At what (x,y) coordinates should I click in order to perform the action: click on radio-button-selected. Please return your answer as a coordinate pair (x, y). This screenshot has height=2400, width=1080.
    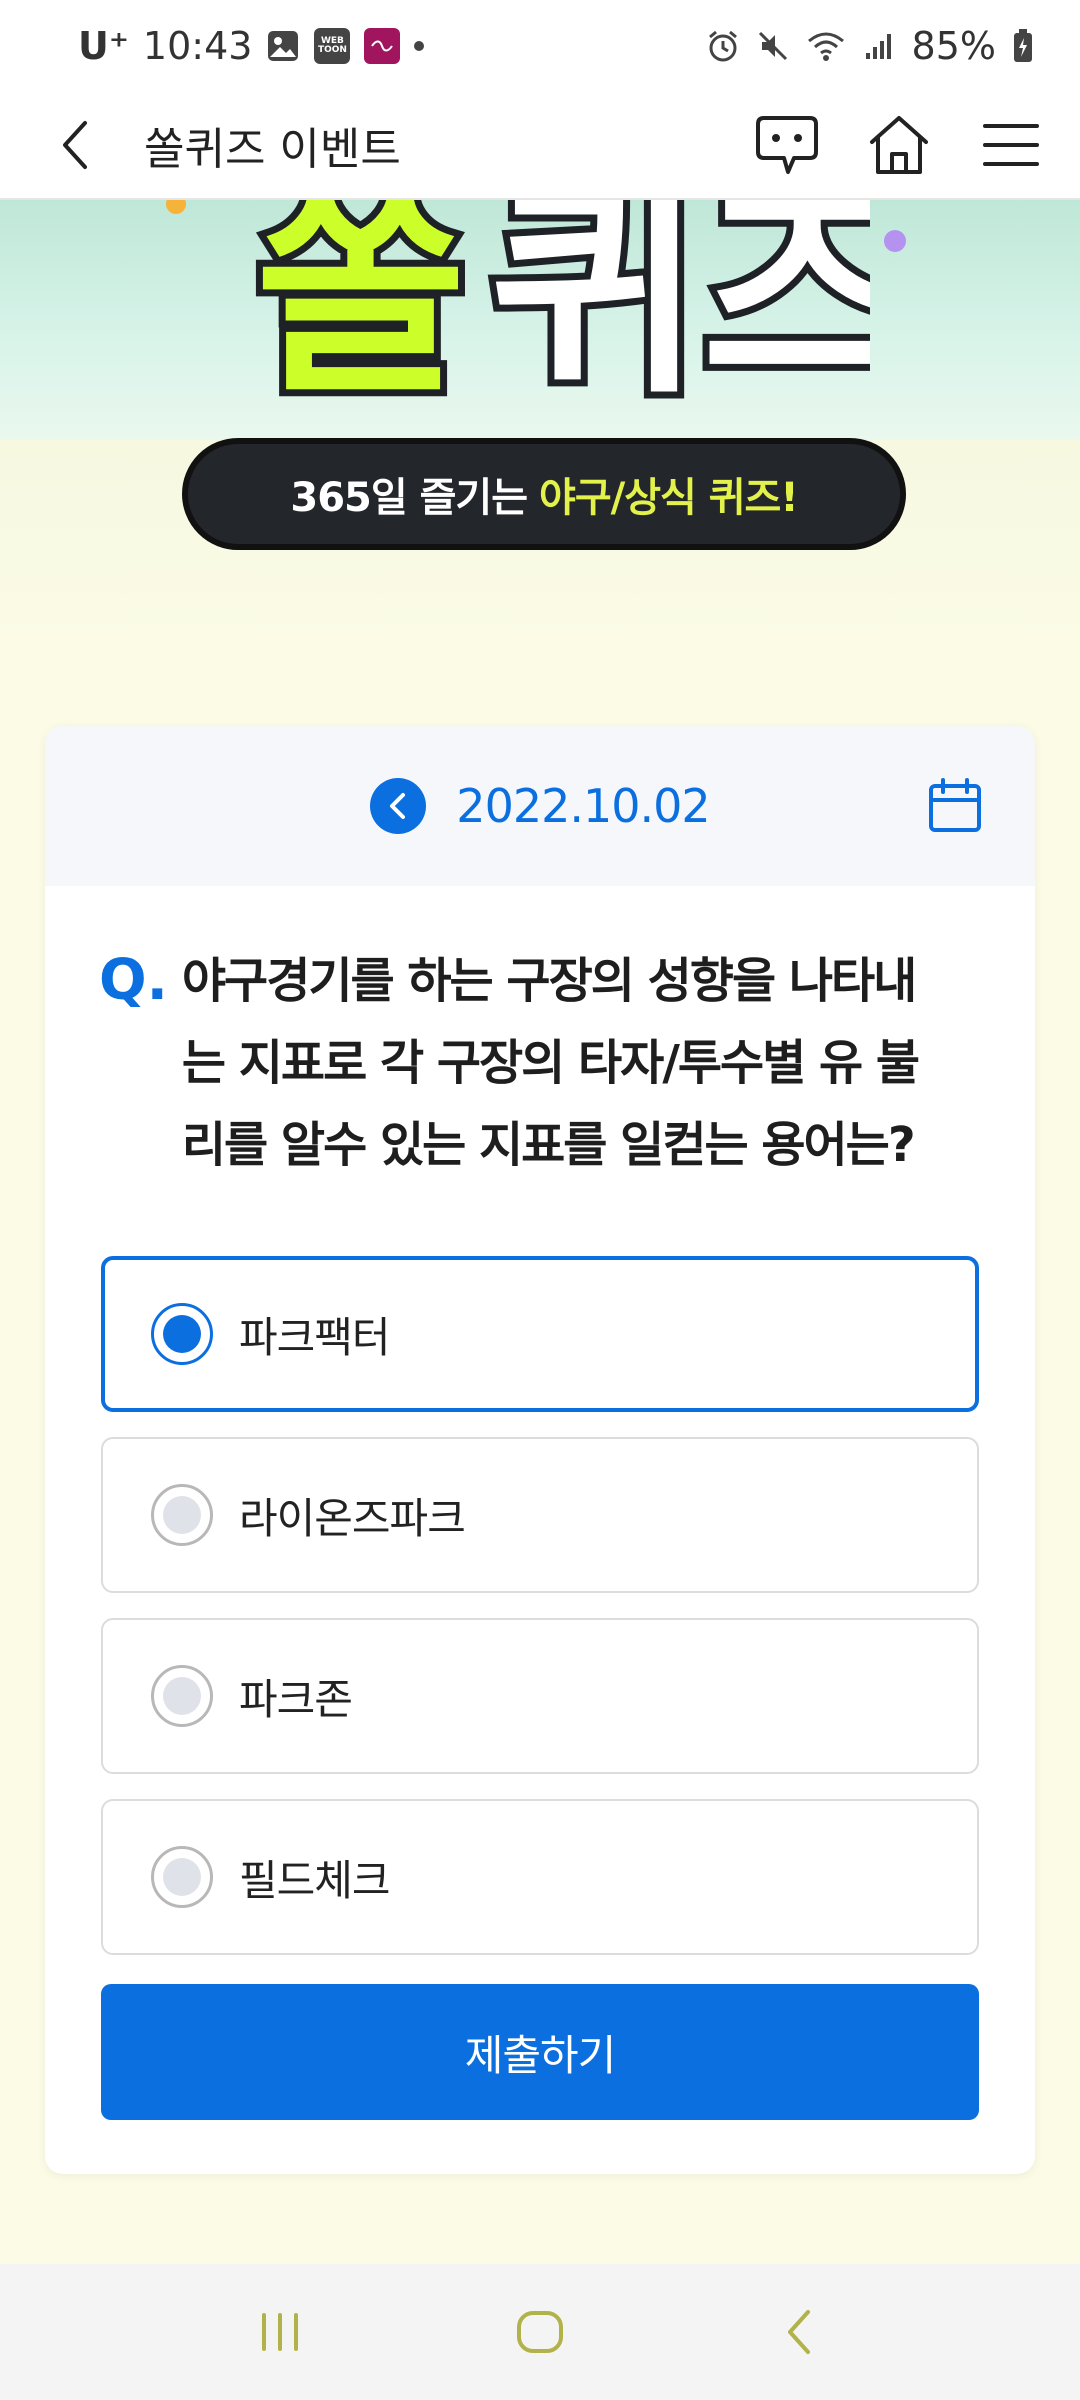
    Looking at the image, I should click on (182, 1334).